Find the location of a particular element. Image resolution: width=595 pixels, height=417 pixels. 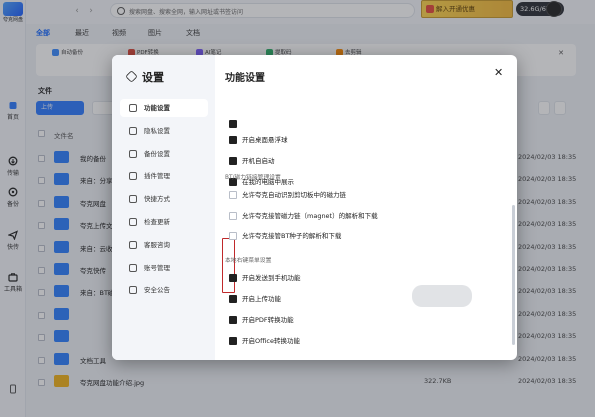

option-label: 开启发送到手机功能 is located at coordinates (271, 278).